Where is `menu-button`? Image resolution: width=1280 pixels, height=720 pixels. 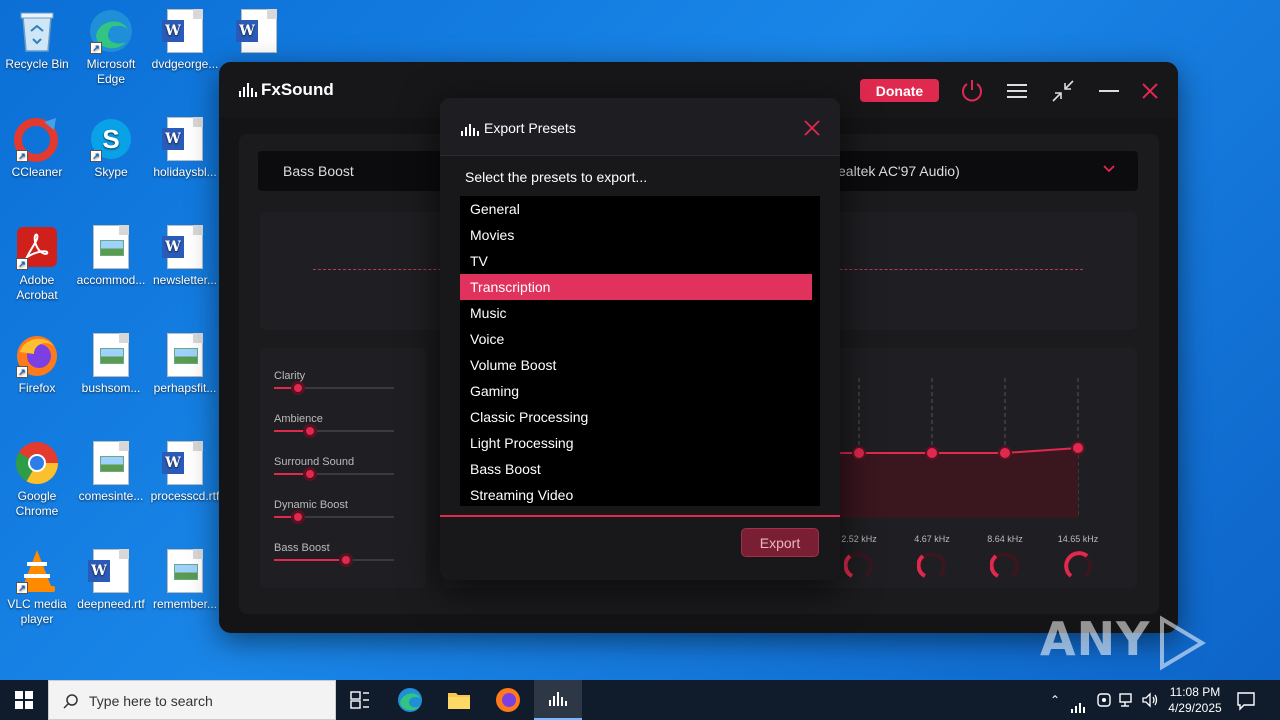
menu-button is located at coordinates (1017, 91).